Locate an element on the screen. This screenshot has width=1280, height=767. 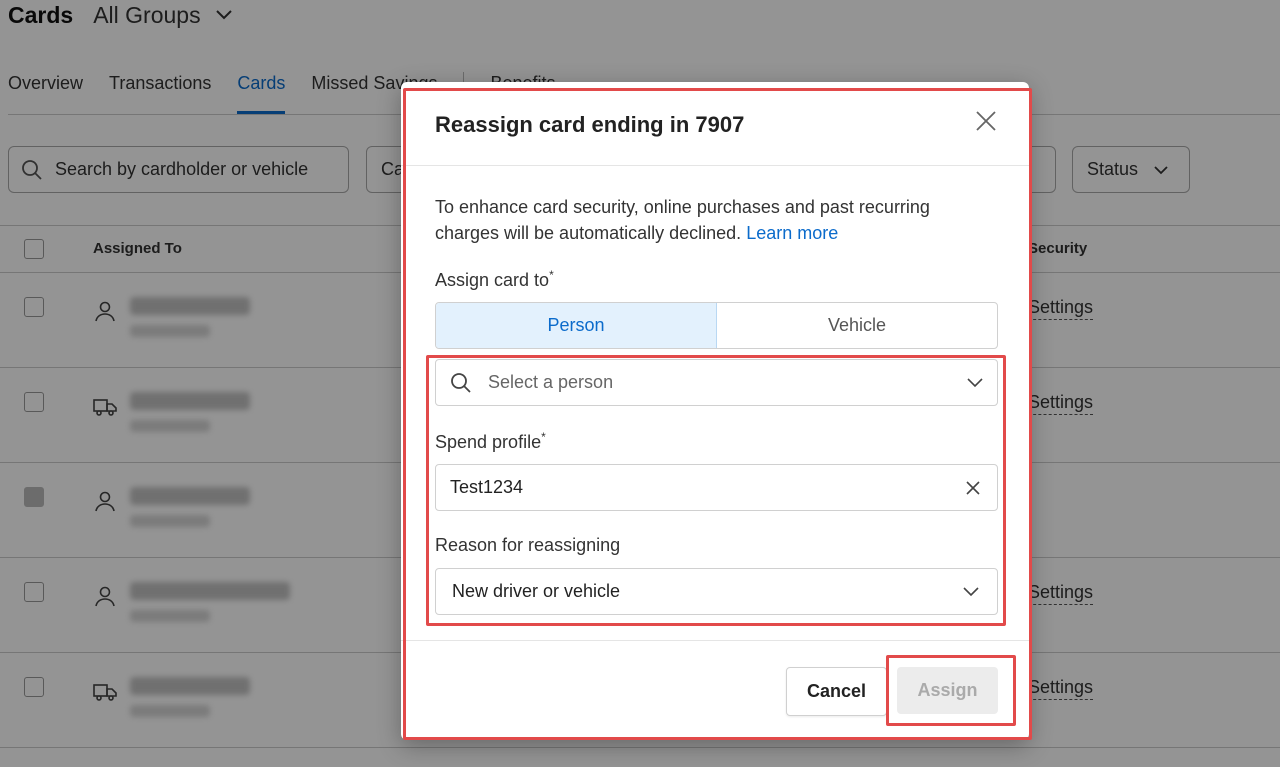
spend-profile-value: Test1234 is located at coordinates (707, 487).